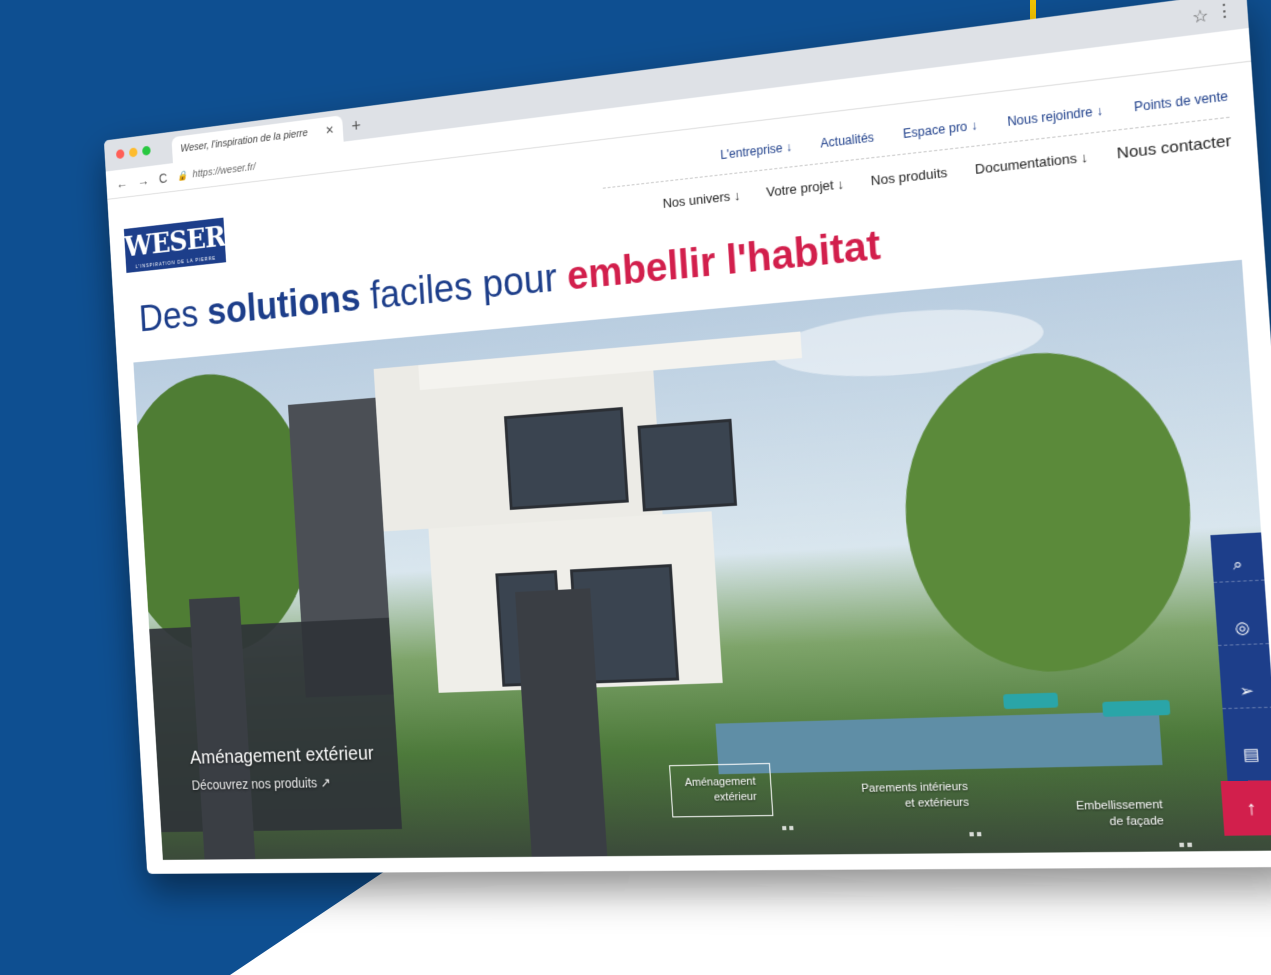  I want to click on slide-line1: Parements intérieurs, so click(914, 788).